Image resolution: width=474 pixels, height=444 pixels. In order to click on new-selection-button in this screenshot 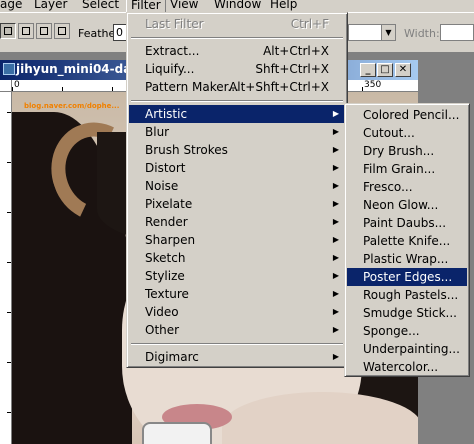, I will do `click(8, 31)`.